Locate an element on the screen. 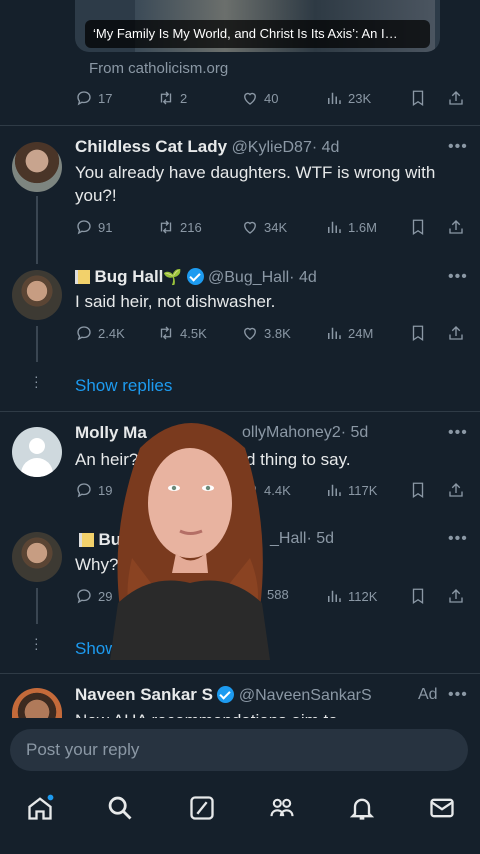  reply-button: 2.4K is located at coordinates (100, 333).